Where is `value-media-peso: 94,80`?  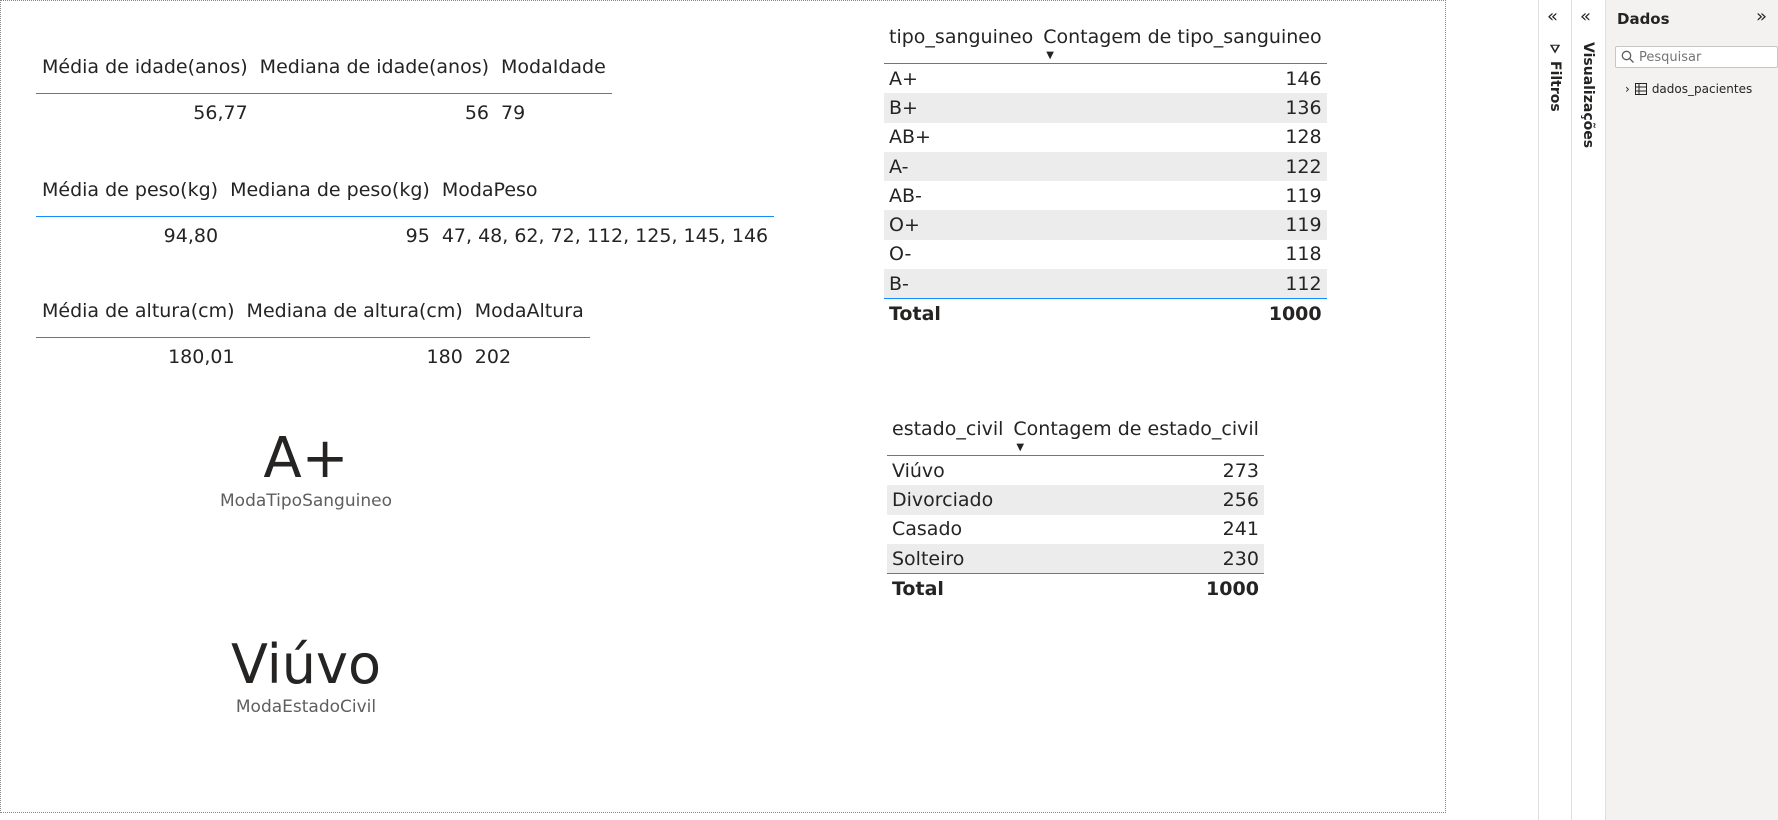
value-media-peso: 94,80 is located at coordinates (191, 236).